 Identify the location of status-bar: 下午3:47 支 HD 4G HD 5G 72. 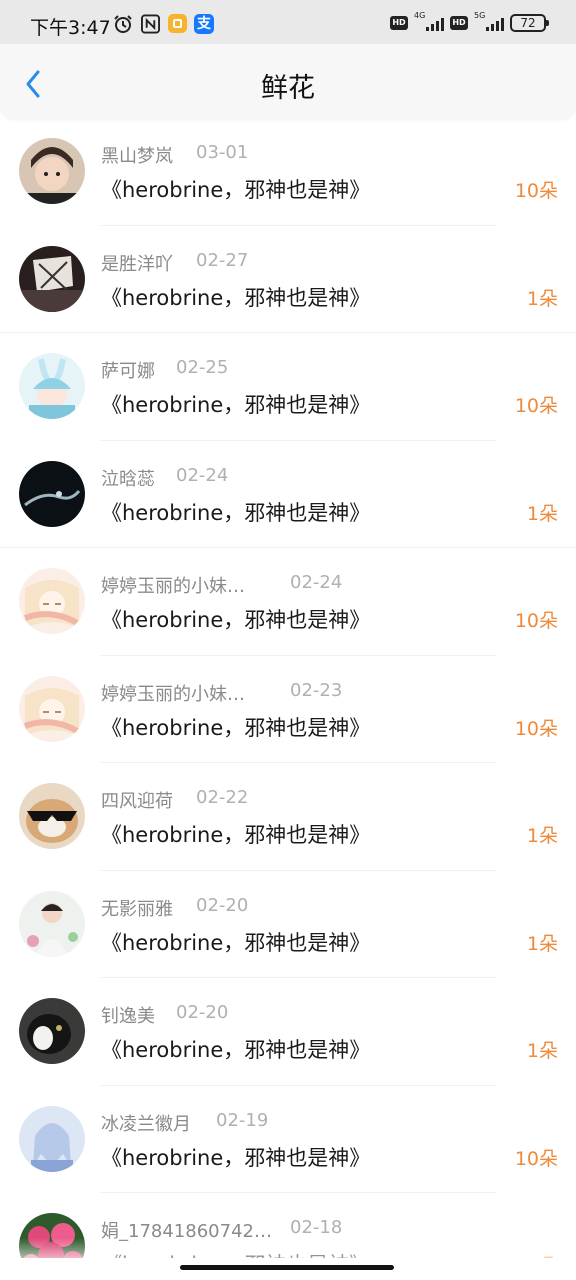
(288, 22).